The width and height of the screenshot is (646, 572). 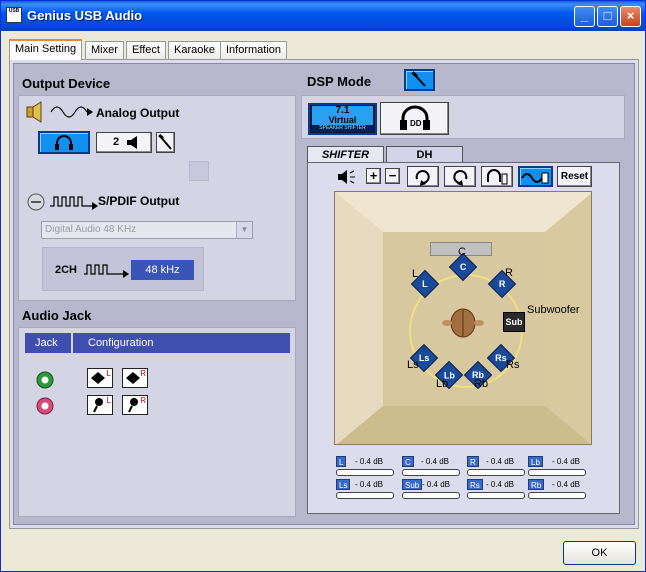 I want to click on level-tag: Rb, so click(x=536, y=484).